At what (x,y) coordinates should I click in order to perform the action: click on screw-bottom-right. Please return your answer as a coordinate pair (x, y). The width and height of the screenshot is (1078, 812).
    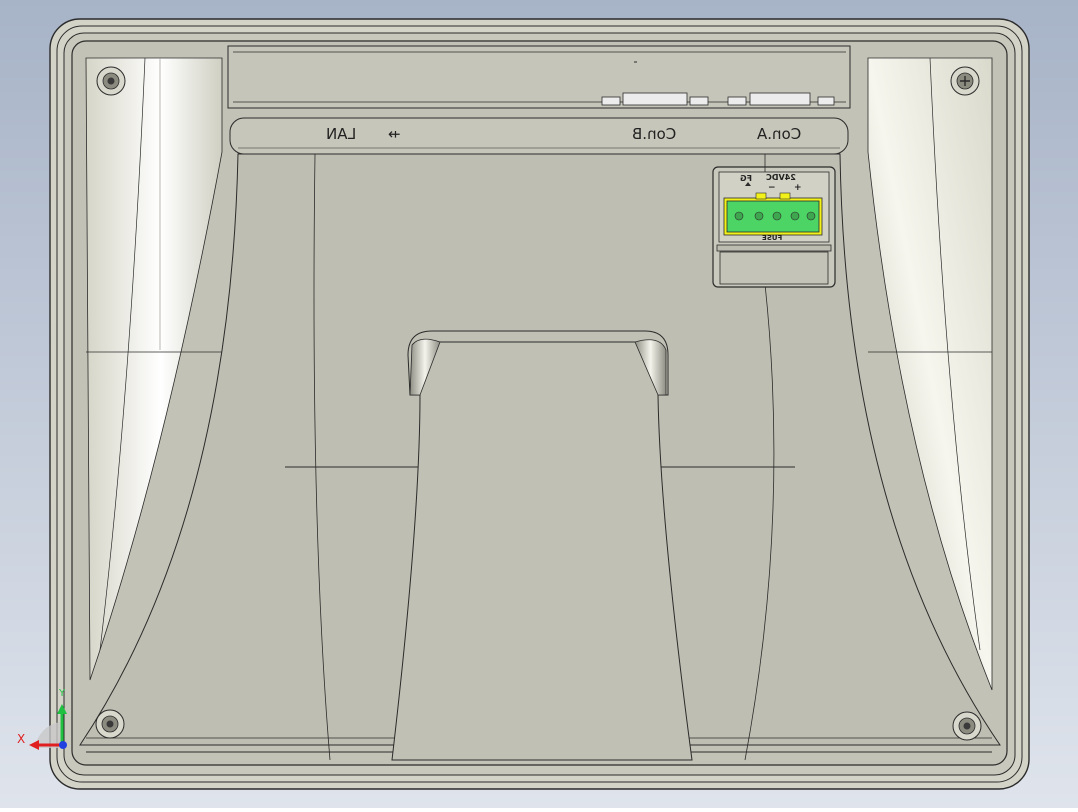
    Looking at the image, I should click on (967, 726).